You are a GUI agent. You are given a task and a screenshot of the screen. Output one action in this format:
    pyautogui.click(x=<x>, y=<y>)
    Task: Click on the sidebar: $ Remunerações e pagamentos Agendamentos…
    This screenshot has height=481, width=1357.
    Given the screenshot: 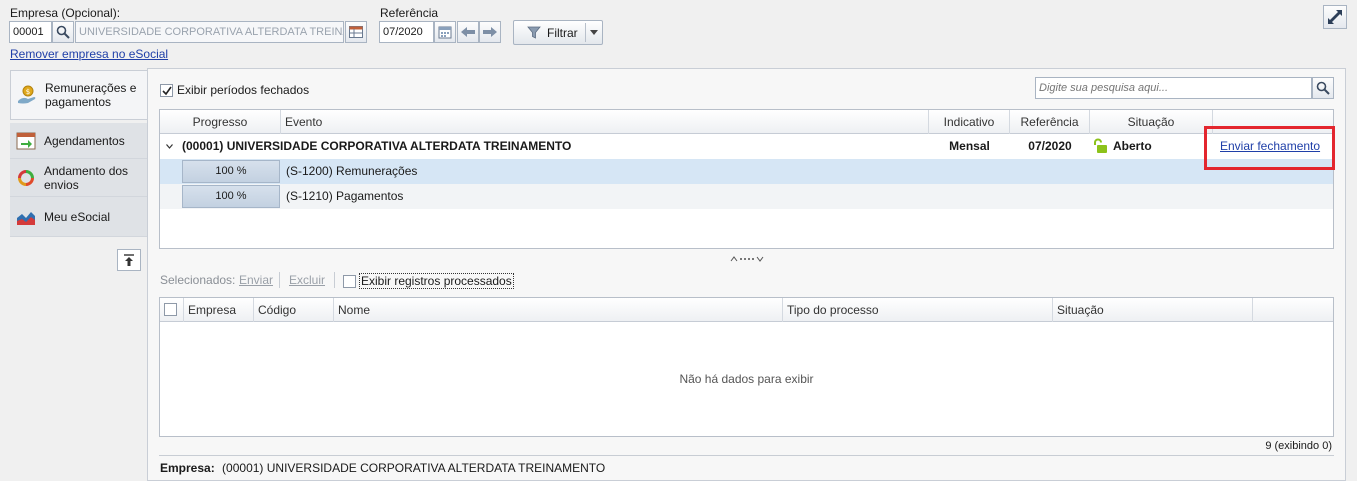 What is the action you would take?
    pyautogui.click(x=78, y=153)
    